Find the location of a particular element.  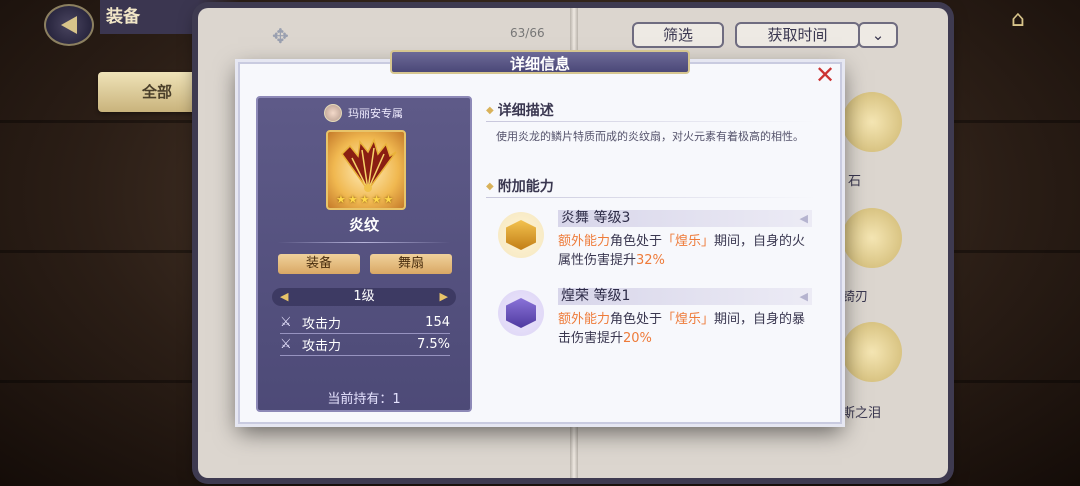

ability-description: 额外能力角色处于「煌乐」期间，自身的暴击伤害提升20% is located at coordinates (682, 329).